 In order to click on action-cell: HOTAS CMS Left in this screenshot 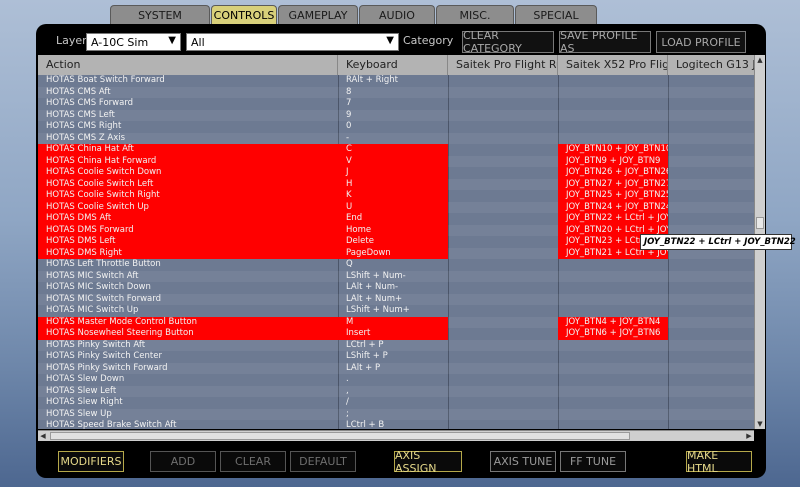, I will do `click(188, 116)`.